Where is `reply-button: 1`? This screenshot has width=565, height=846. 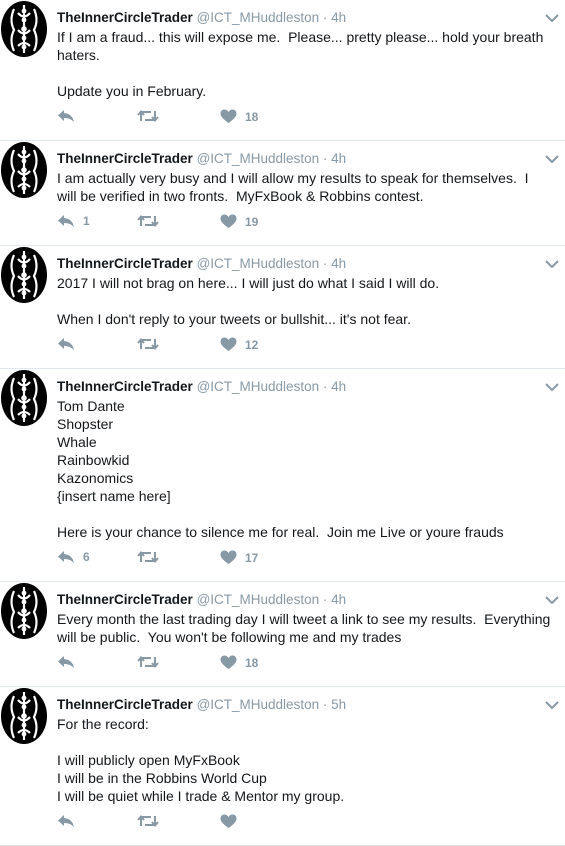 reply-button: 1 is located at coordinates (73, 221).